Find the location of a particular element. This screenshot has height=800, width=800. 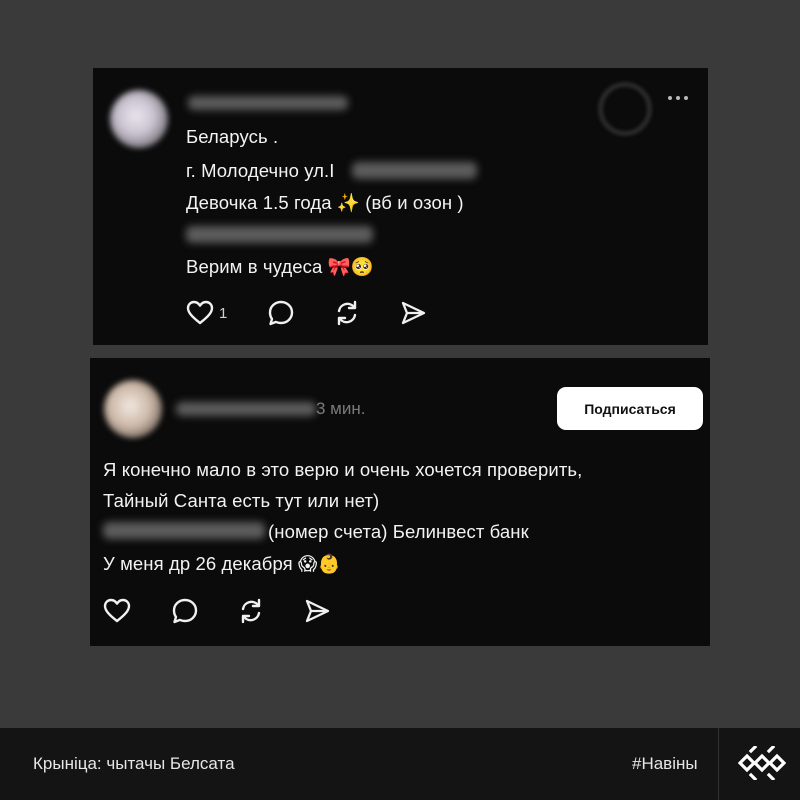

story-ring is located at coordinates (625, 109).